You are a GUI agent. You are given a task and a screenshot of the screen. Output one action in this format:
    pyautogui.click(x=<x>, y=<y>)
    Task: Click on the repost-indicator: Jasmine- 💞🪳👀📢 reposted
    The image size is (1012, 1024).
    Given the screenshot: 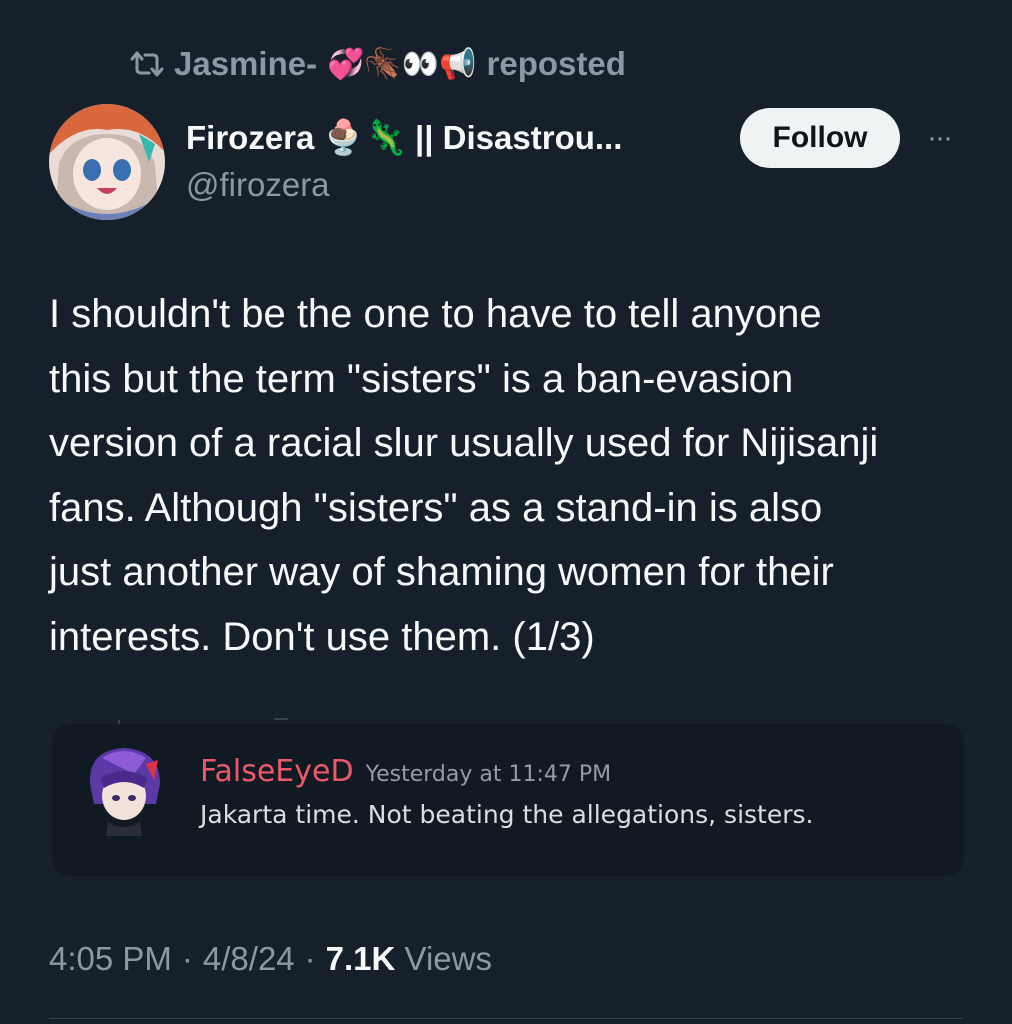 What is the action you would take?
    pyautogui.click(x=378, y=64)
    